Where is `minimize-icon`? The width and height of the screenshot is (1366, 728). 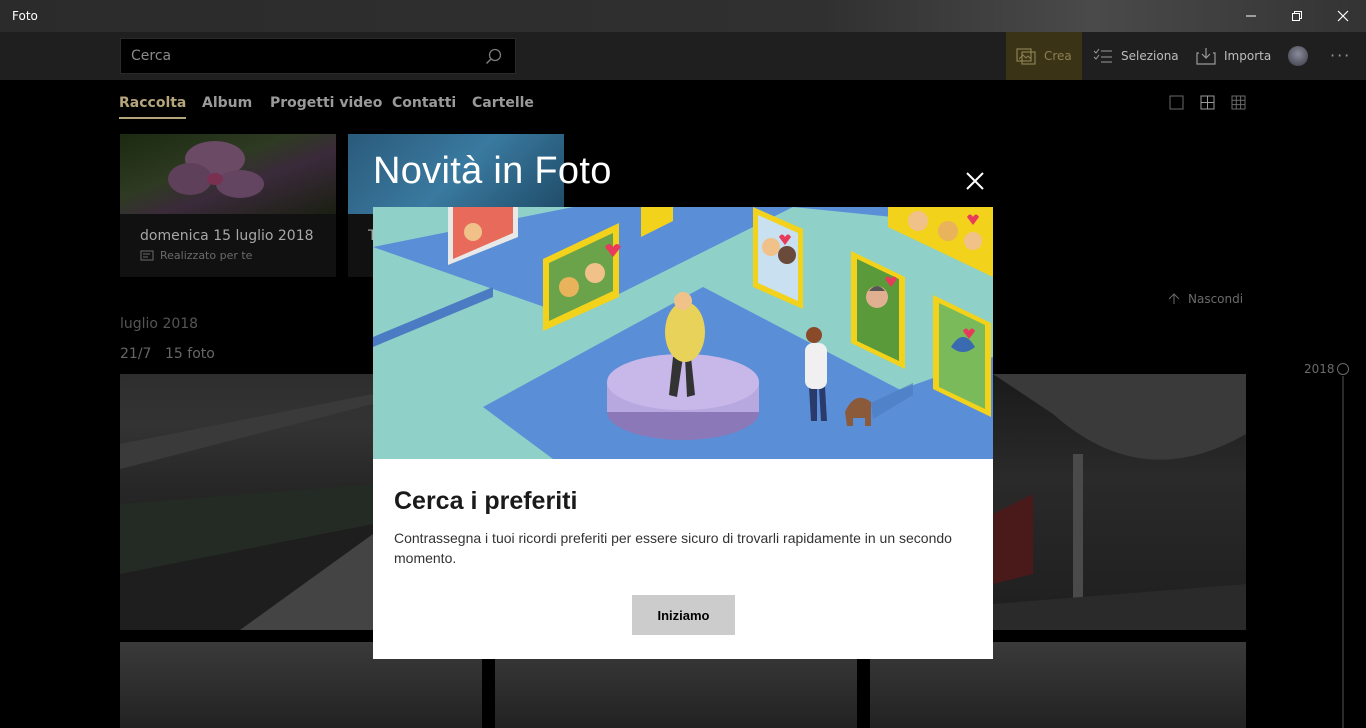
minimize-icon is located at coordinates (1251, 16).